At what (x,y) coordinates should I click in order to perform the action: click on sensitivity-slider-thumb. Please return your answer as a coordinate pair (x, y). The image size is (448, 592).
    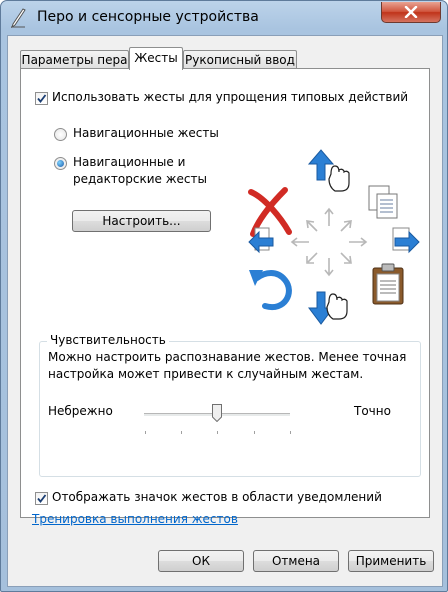
    Looking at the image, I should click on (217, 413).